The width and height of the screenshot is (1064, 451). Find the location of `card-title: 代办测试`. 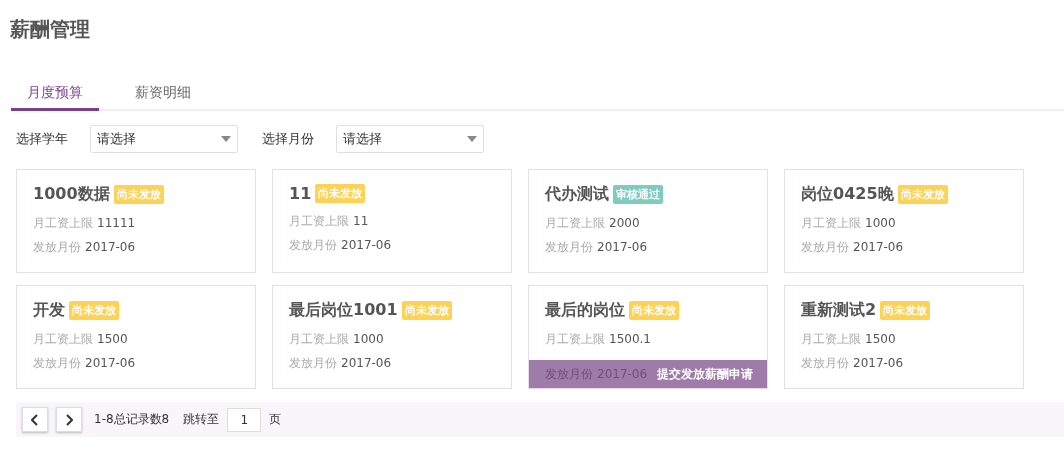

card-title: 代办测试 is located at coordinates (577, 194).